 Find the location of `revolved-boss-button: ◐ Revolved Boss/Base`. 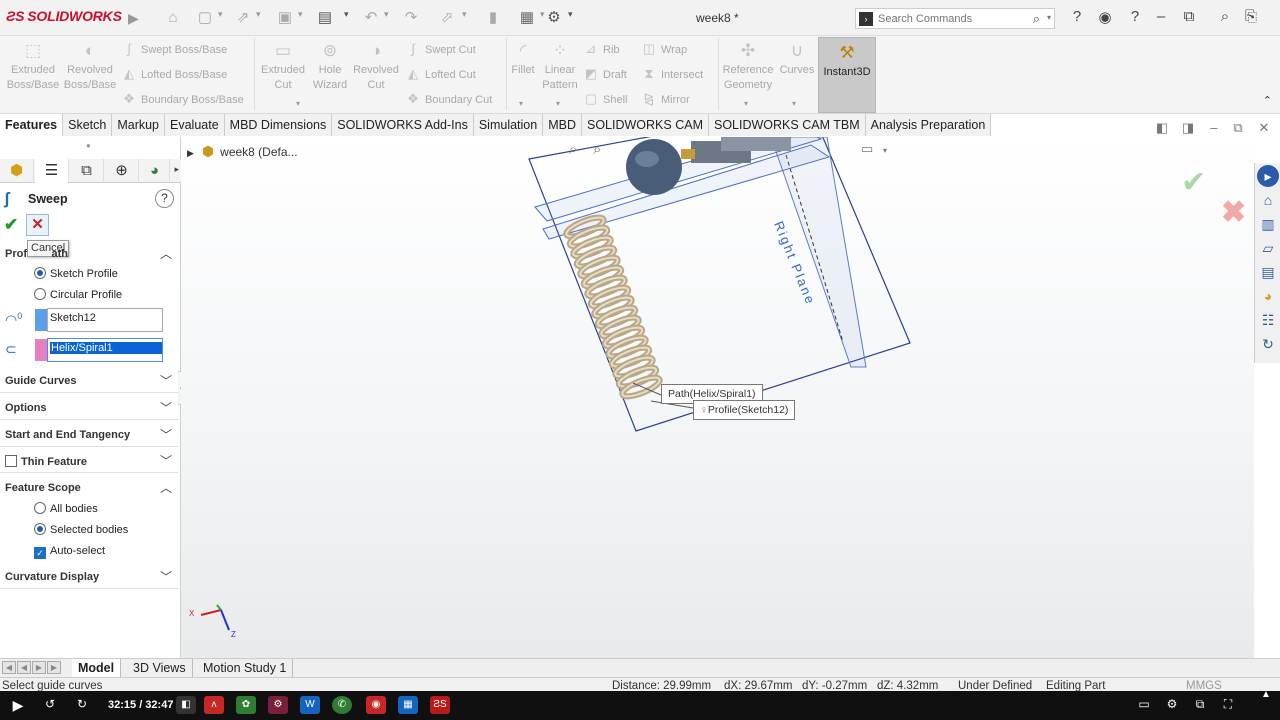

revolved-boss-button: ◐ Revolved Boss/Base is located at coordinates (90, 66).